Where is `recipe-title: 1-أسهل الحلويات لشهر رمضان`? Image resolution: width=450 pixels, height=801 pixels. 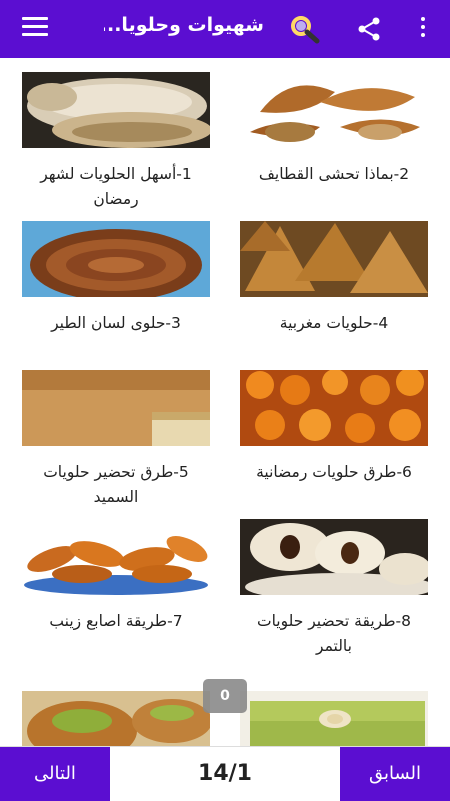 recipe-title: 1-أسهل الحلويات لشهر رمضان is located at coordinates (116, 186).